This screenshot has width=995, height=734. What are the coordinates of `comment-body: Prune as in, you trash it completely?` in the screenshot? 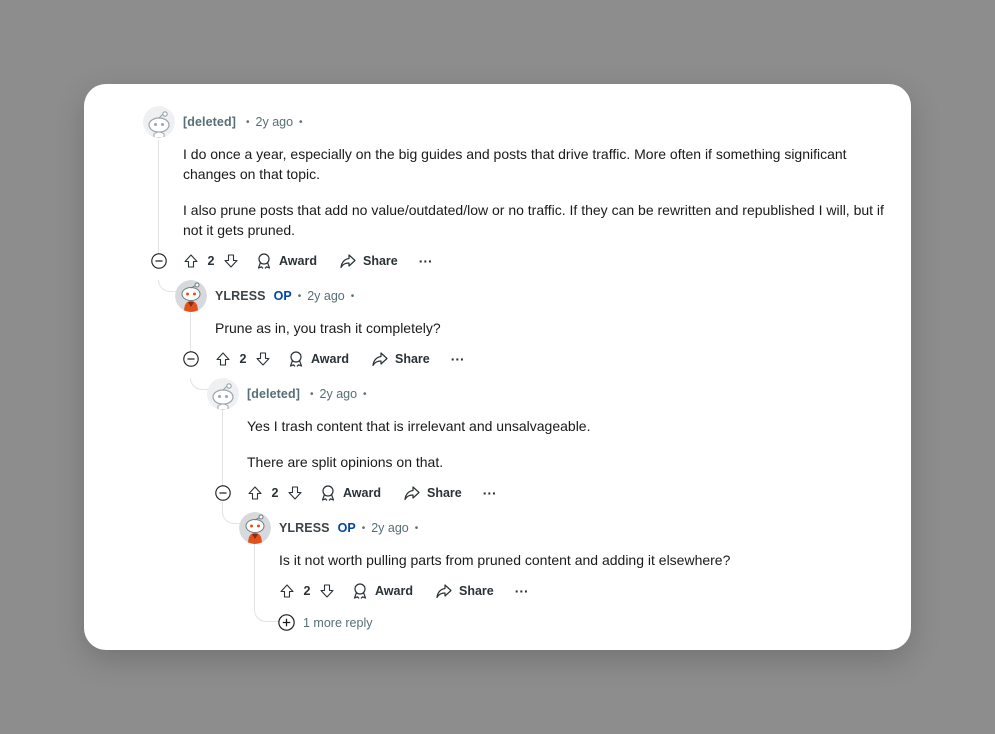 It's located at (545, 328).